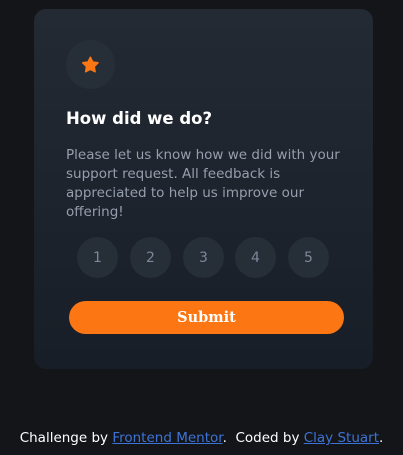 The height and width of the screenshot is (455, 403). What do you see at coordinates (308, 257) in the screenshot?
I see `rating-button-5: 5` at bounding box center [308, 257].